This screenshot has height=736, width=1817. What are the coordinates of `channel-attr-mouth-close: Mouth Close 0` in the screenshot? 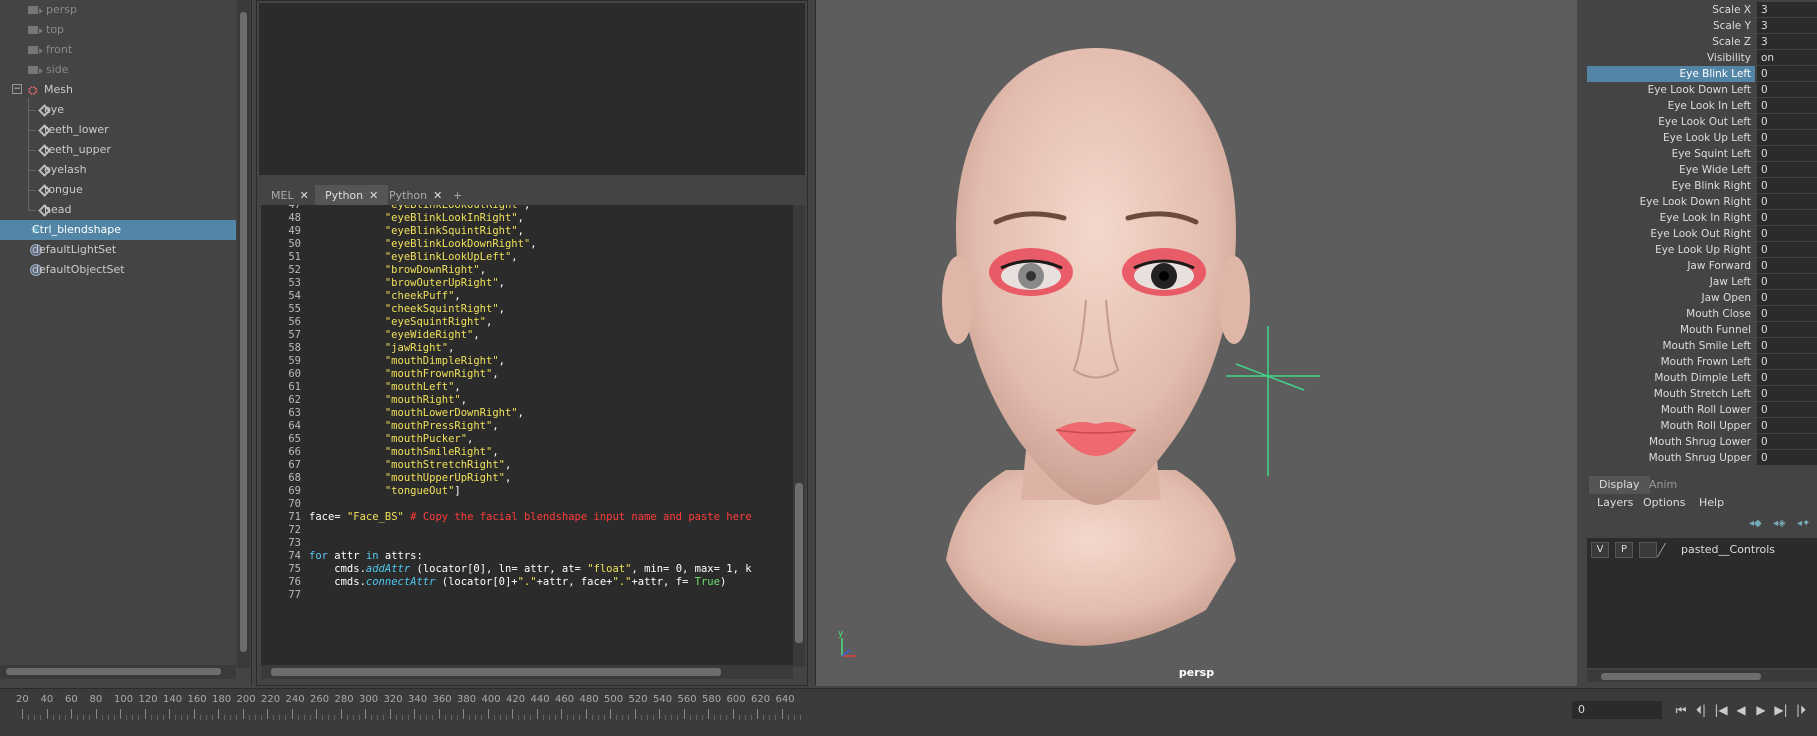 It's located at (1702, 314).